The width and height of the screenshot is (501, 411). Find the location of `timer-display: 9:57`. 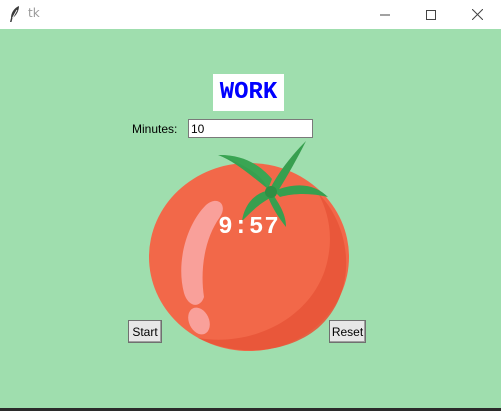

timer-display: 9:57 is located at coordinates (249, 227).